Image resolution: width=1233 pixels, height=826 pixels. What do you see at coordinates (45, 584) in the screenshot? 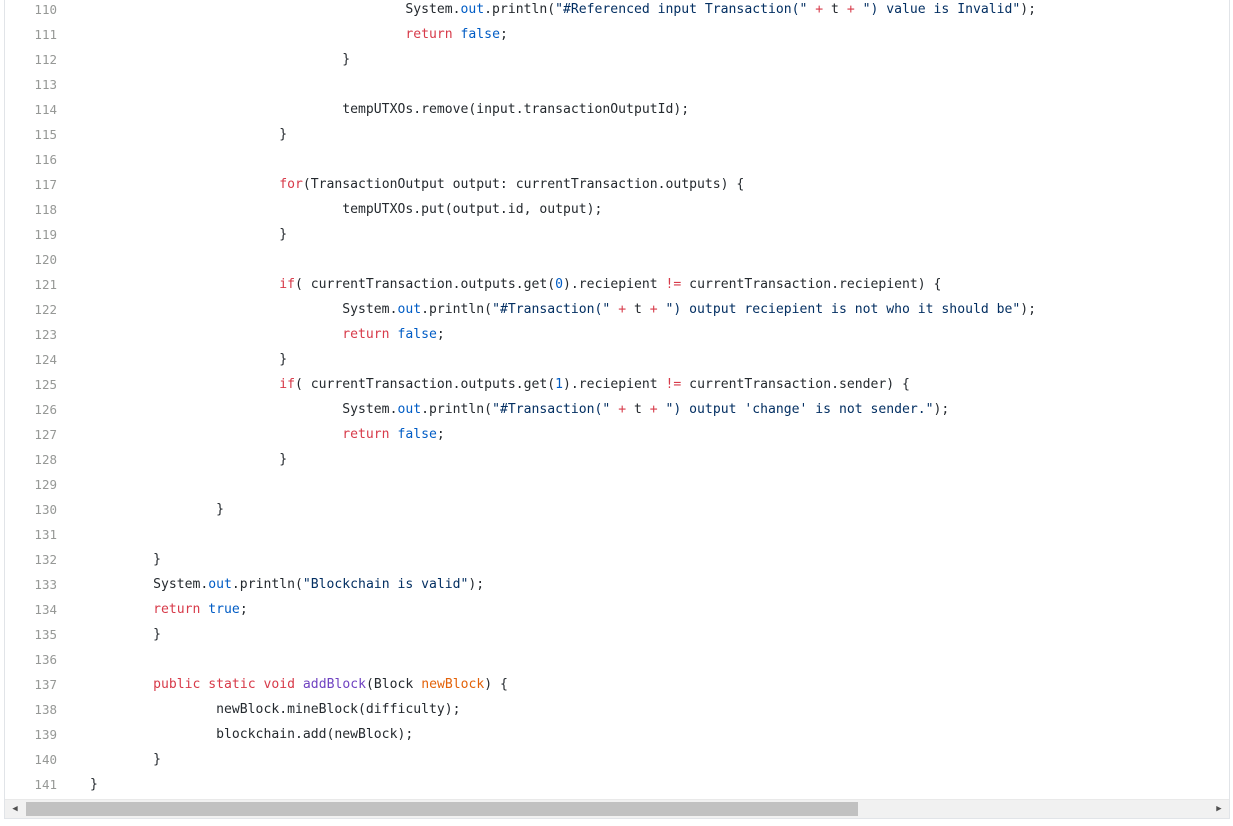
I see `line-number: 133` at bounding box center [45, 584].